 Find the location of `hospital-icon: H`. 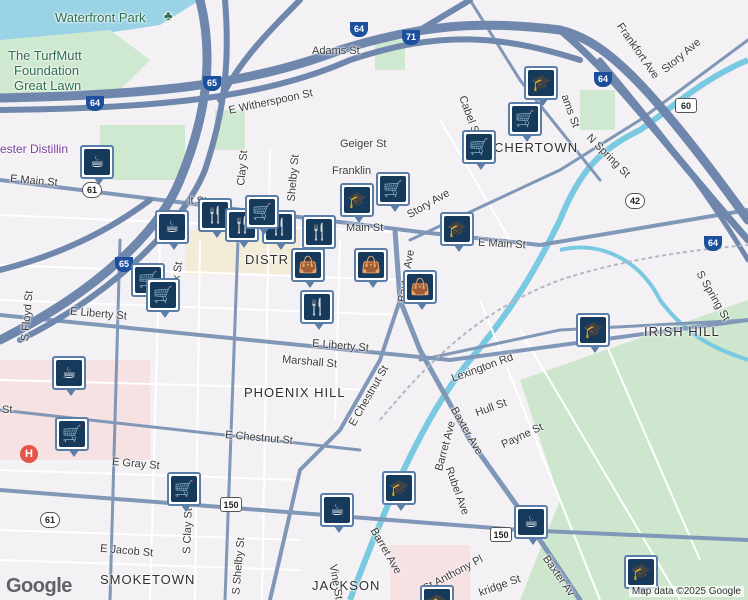

hospital-icon: H is located at coordinates (29, 454).